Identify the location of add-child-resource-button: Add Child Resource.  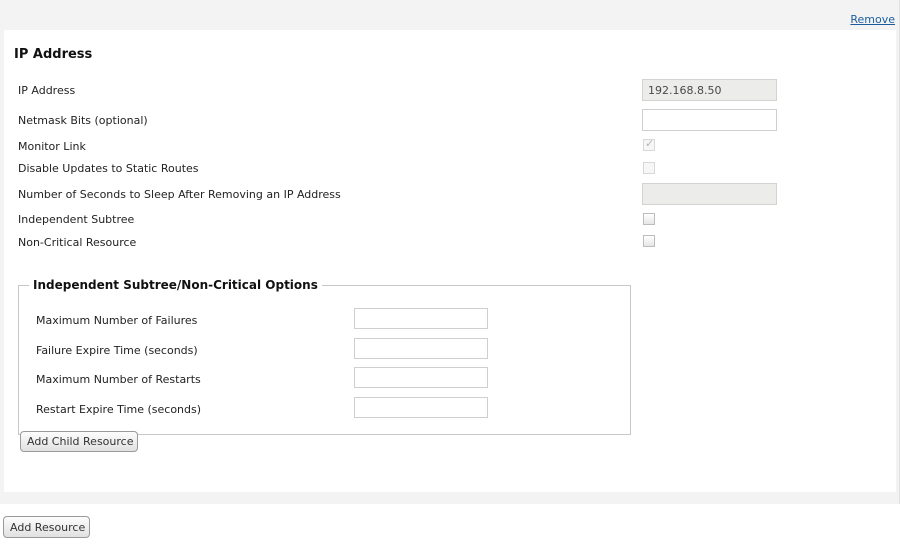
(79, 441).